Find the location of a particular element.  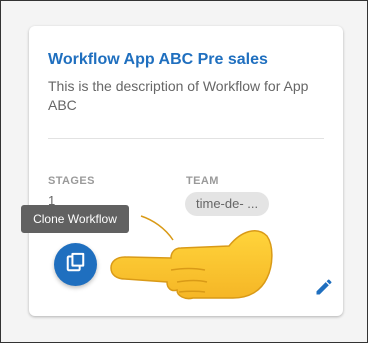

edit-button is located at coordinates (324, 289).